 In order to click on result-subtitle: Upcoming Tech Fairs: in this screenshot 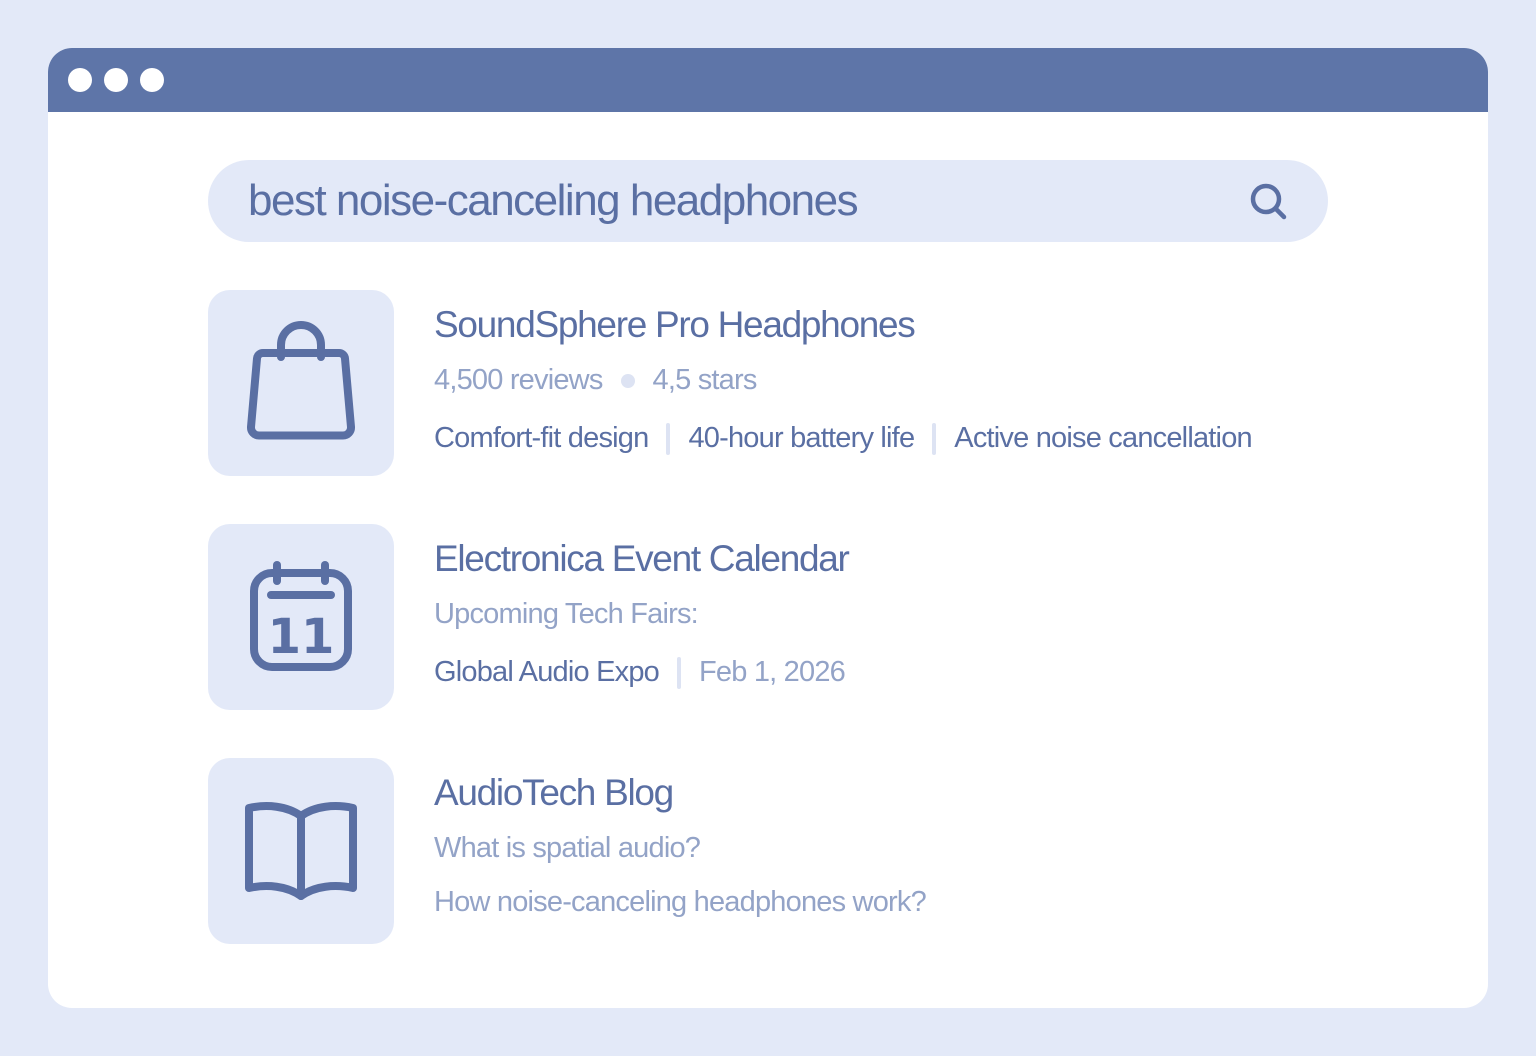, I will do `click(566, 614)`.